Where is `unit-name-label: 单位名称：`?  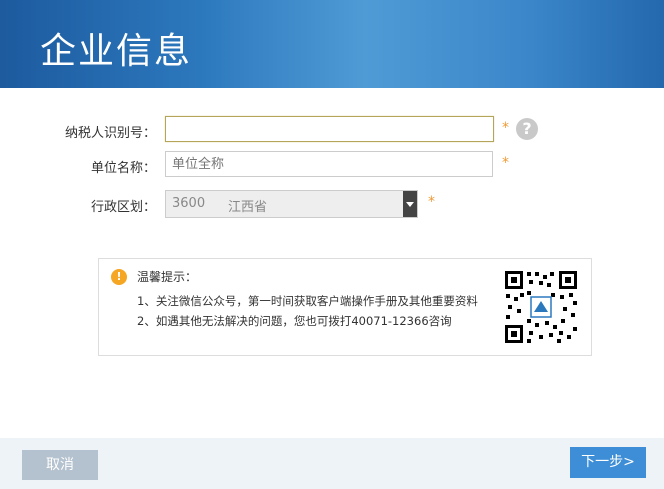 unit-name-label: 单位名称： is located at coordinates (123, 168).